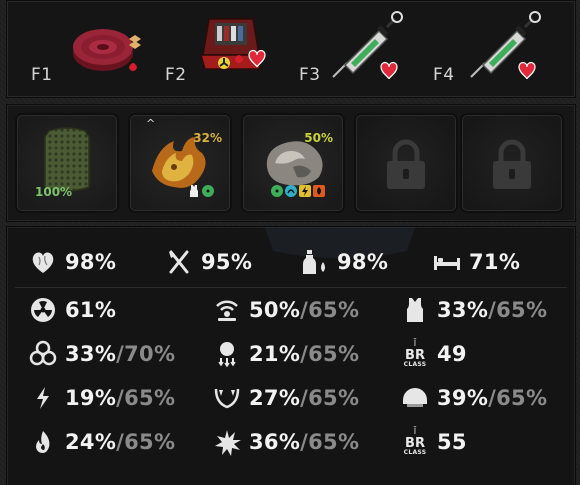 The height and width of the screenshot is (485, 580). Describe the element at coordinates (91, 398) in the screenshot. I see `electric-value: 19%` at that location.